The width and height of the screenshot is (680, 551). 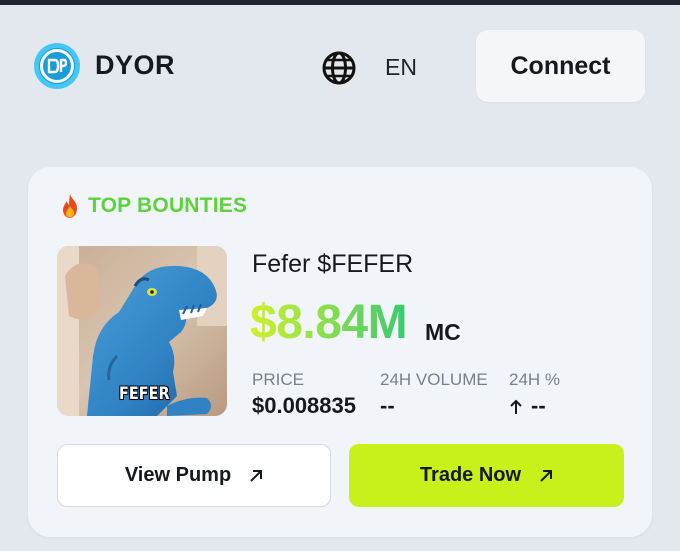 I want to click on trade-now-button: Trade Now, so click(x=486, y=475).